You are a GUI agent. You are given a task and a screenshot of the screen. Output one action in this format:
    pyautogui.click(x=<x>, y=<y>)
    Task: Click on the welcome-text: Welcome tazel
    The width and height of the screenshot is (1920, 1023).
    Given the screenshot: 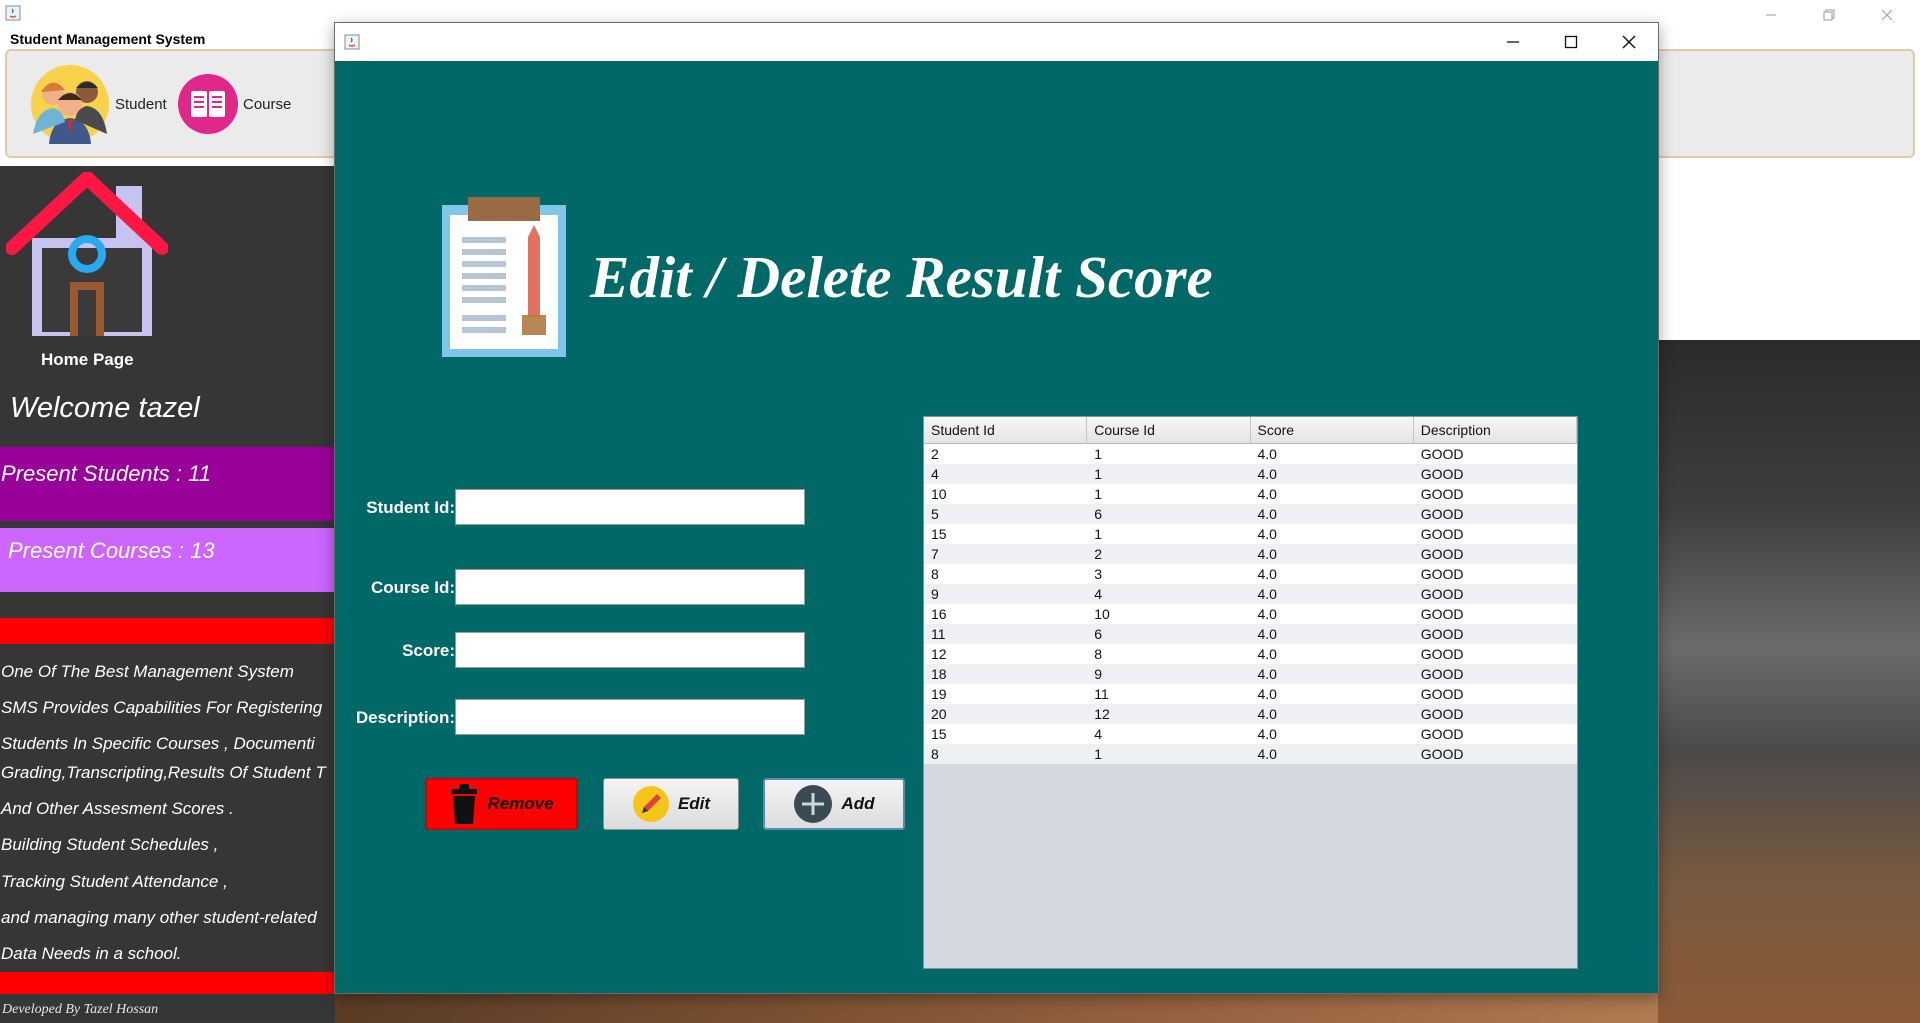 What is the action you would take?
    pyautogui.click(x=105, y=408)
    